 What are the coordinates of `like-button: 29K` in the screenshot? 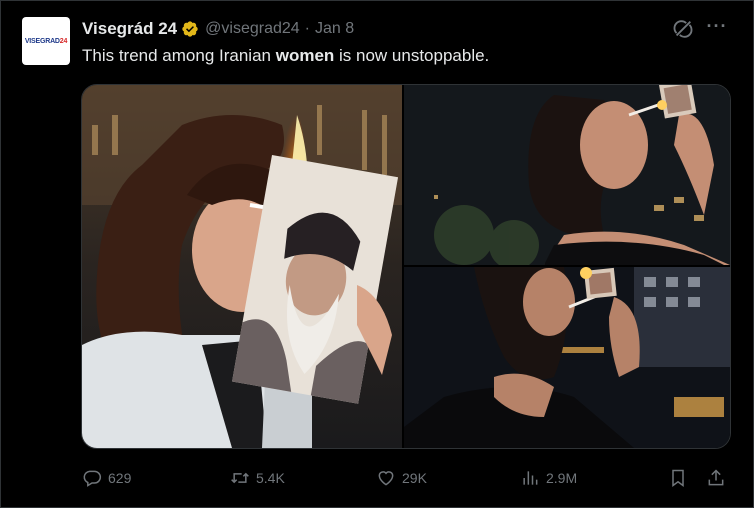 It's located at (401, 478).